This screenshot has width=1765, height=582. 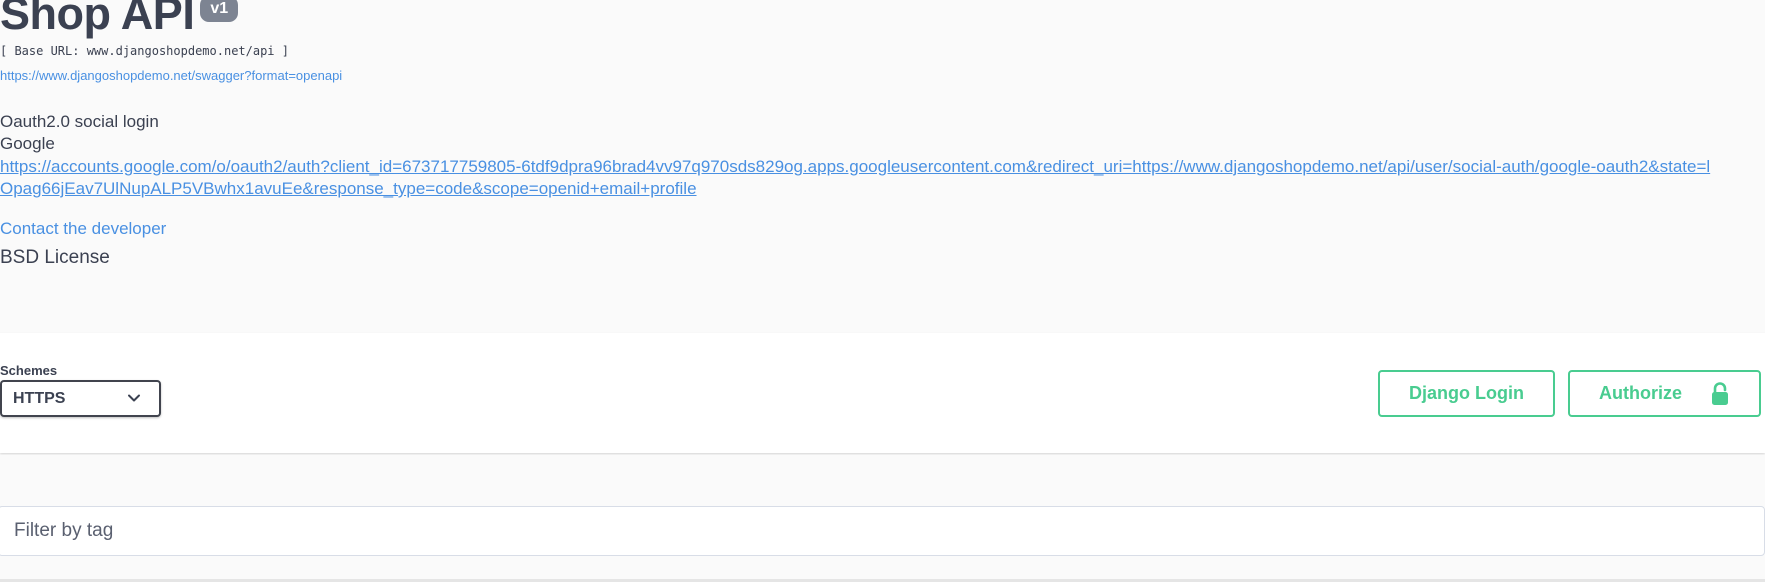 I want to click on authorize-label: Authorize, so click(x=1640, y=393).